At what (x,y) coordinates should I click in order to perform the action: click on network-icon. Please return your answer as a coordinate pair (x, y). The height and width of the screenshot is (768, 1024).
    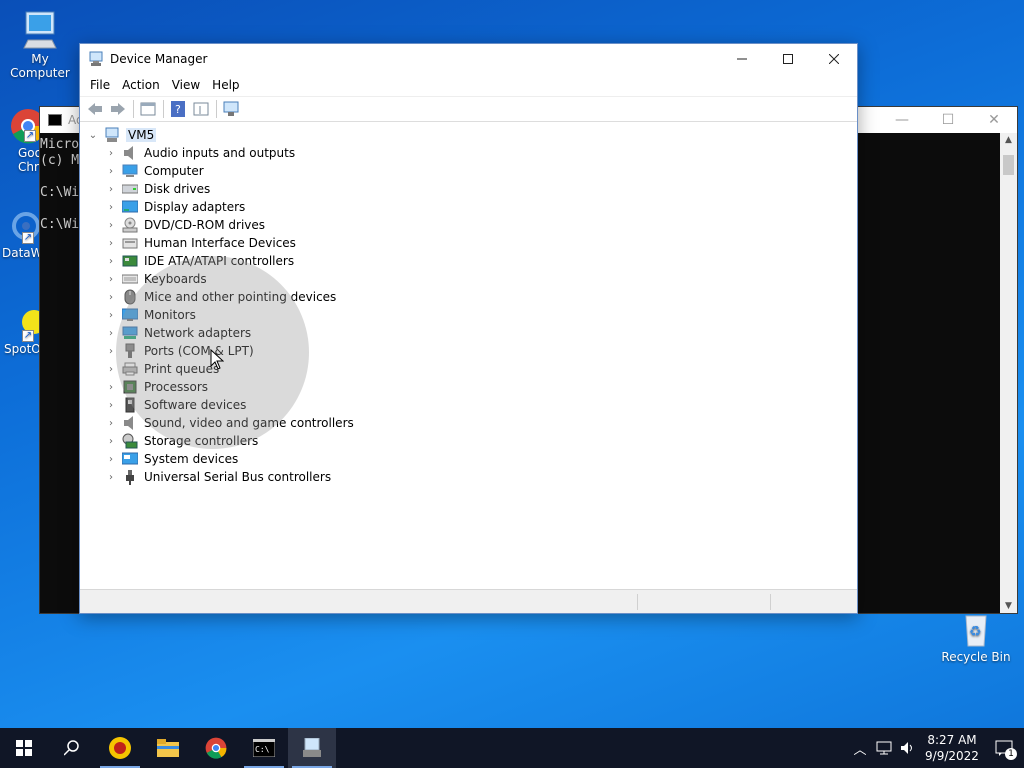
    Looking at the image, I should click on (884, 748).